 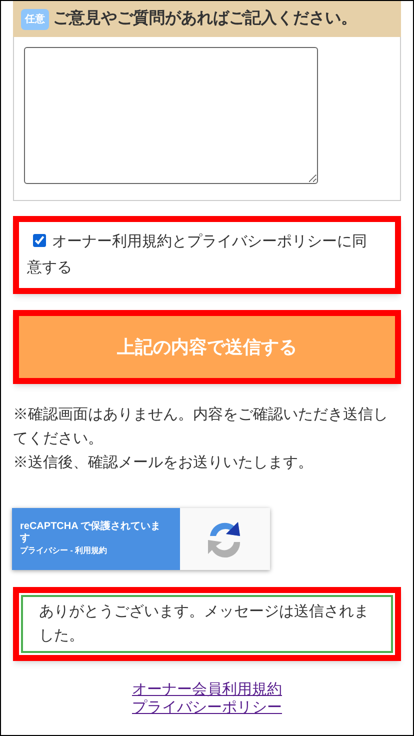 What do you see at coordinates (205, 18) in the screenshot?
I see `question-label: ご意見やご質問があればご記入ください。` at bounding box center [205, 18].